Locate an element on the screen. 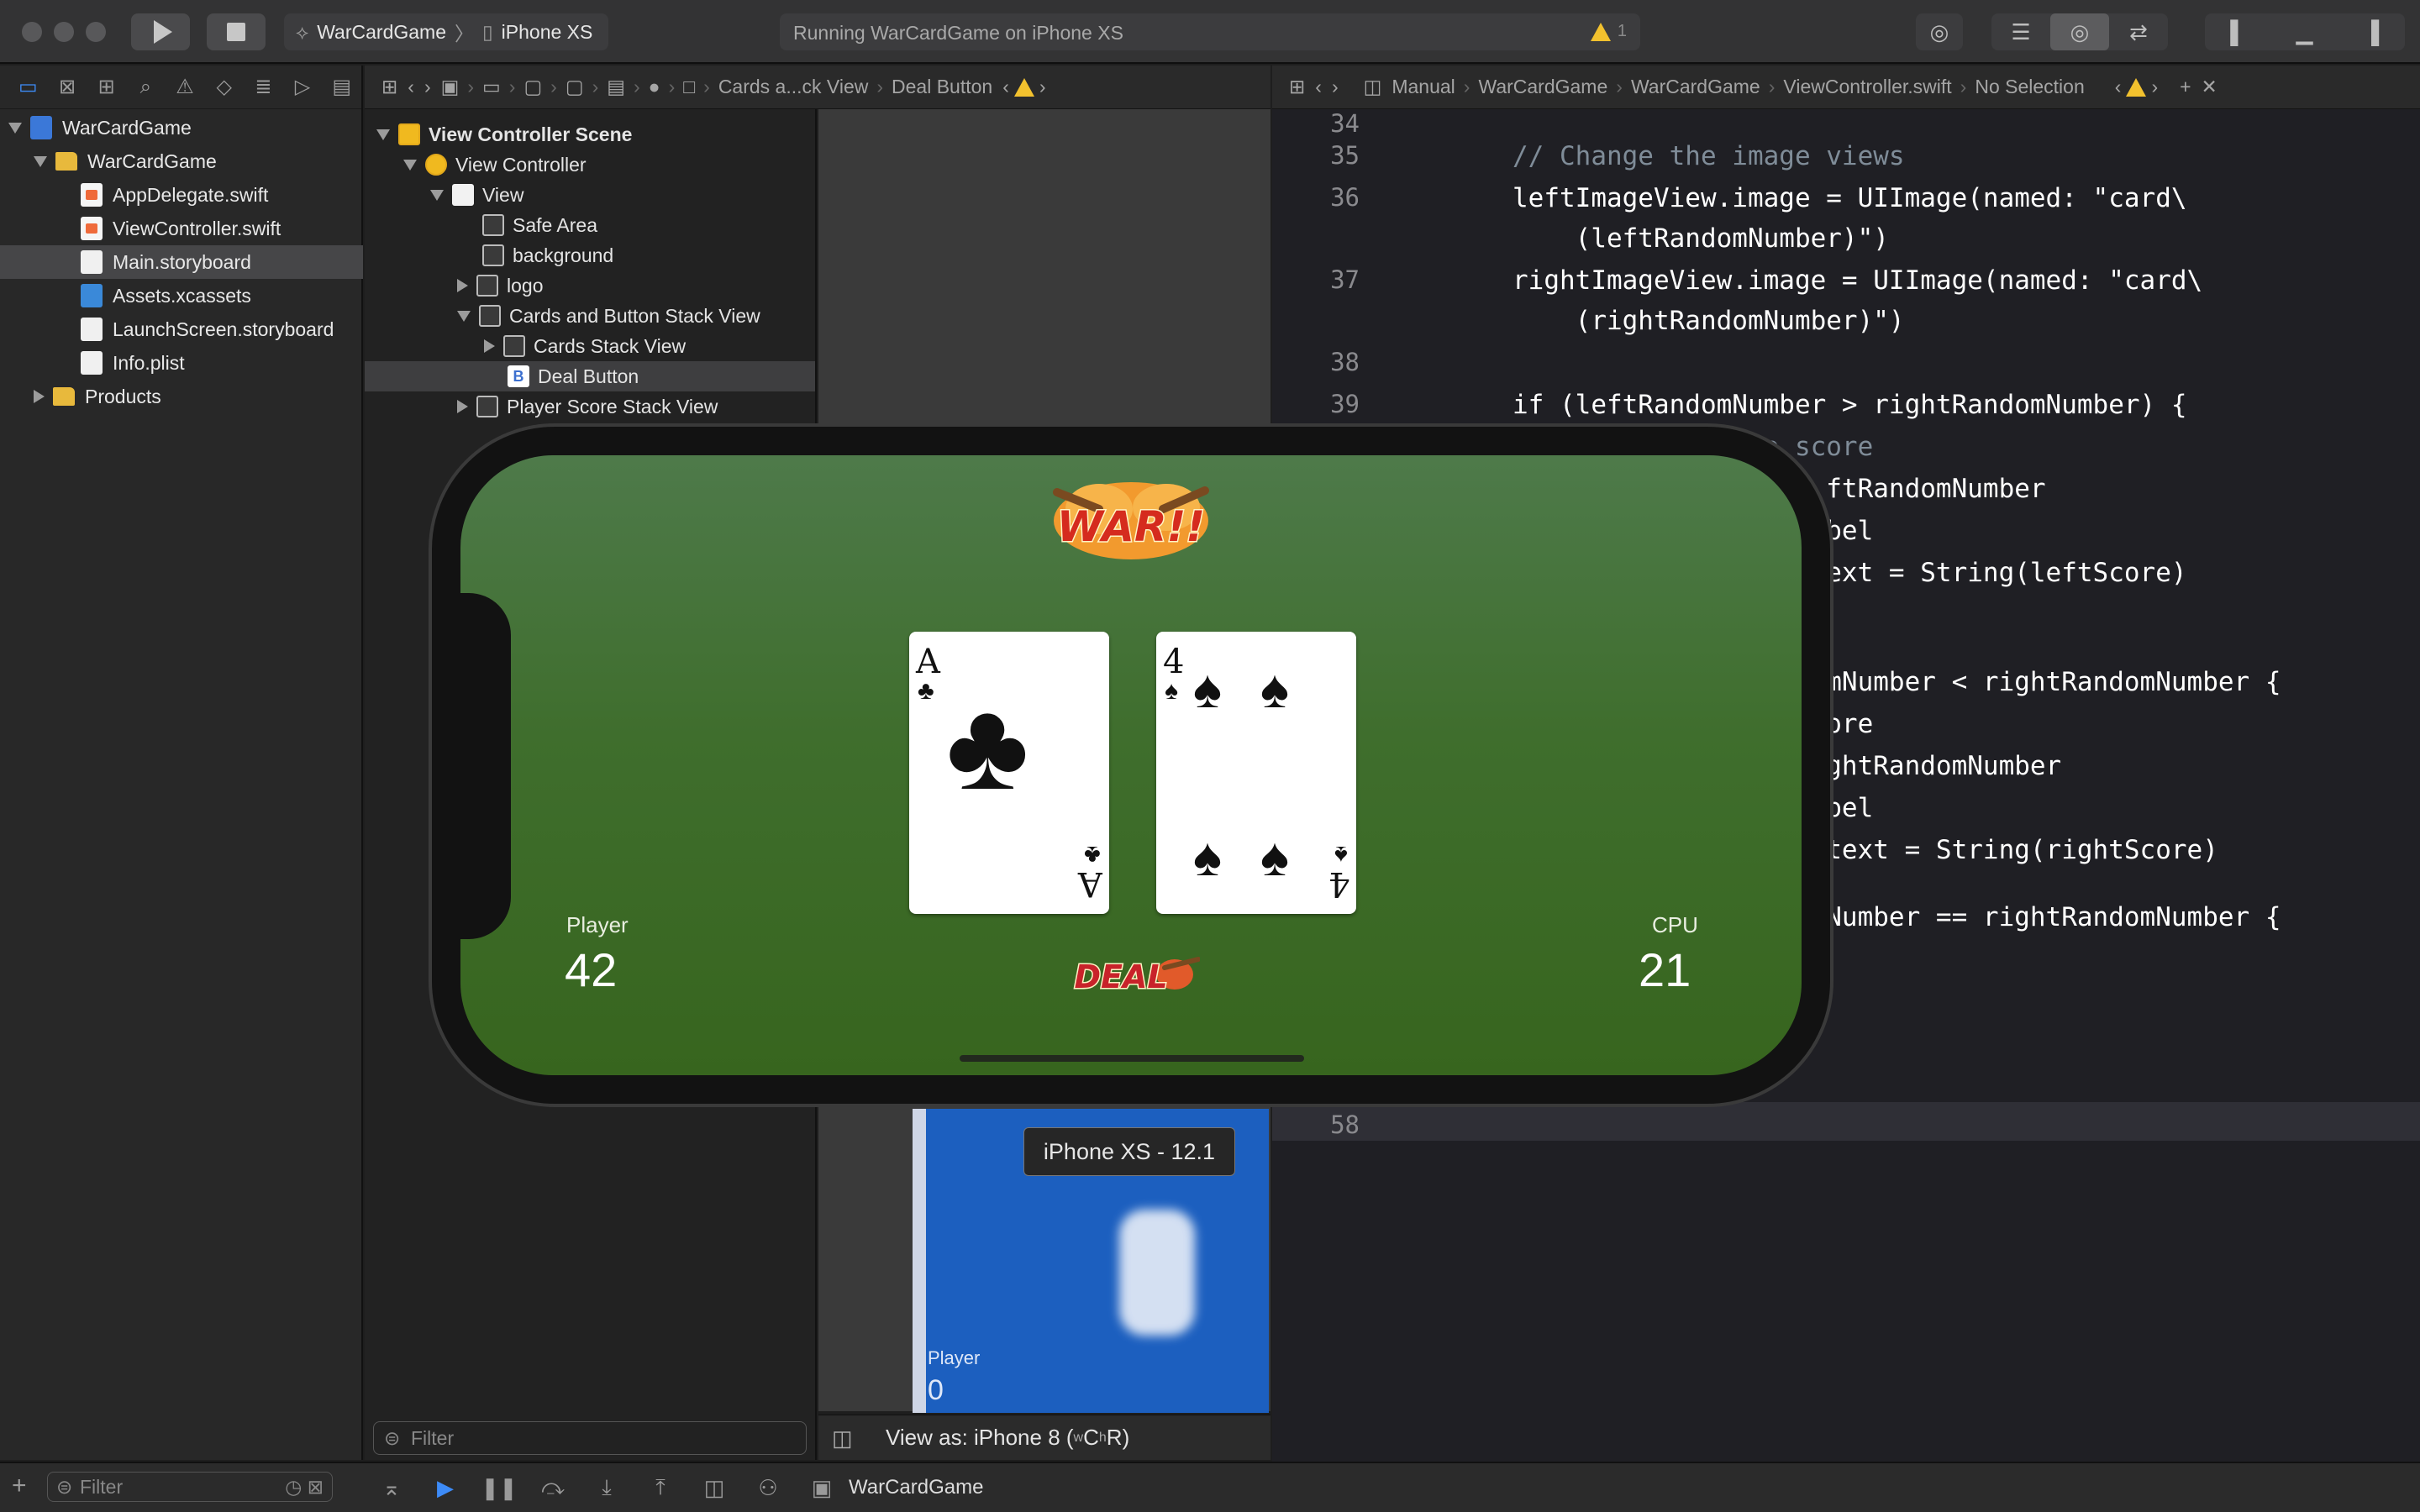  breadcrumb-project: WarCardGame is located at coordinates (1542, 87).